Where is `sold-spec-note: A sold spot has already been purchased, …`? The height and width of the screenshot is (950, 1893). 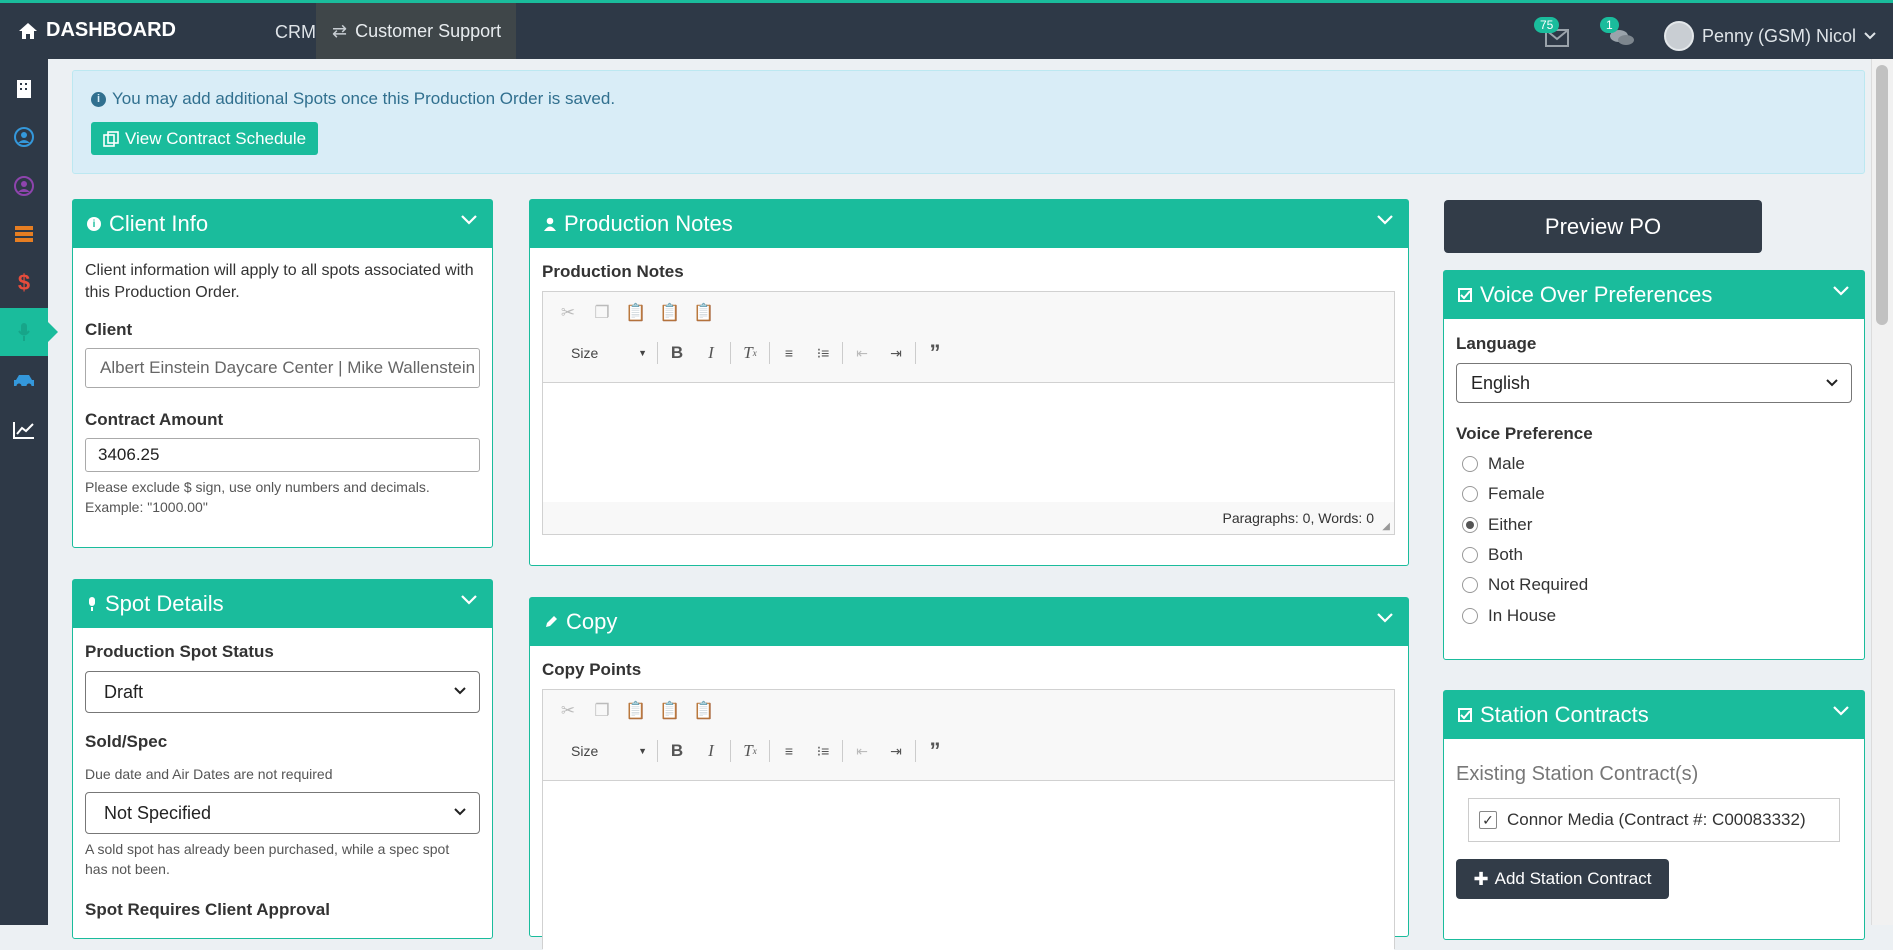
sold-spec-note: A sold spot has already been purchased, … is located at coordinates (267, 859).